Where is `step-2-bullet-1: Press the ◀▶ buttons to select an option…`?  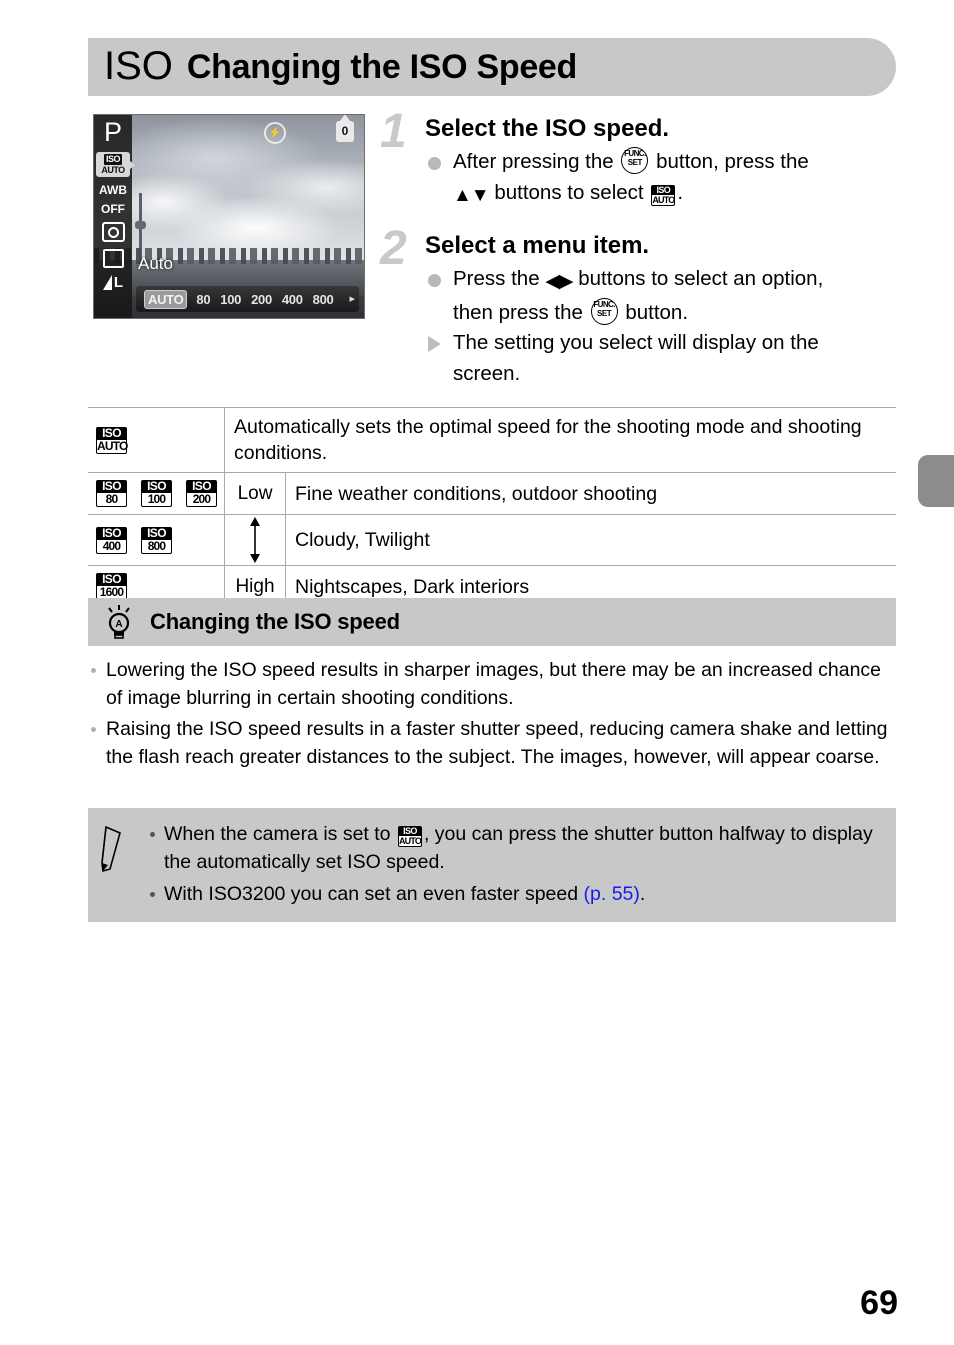
step-2-bullet-1: Press the ◀▶ buttons to select an option… is located at coordinates (662, 280).